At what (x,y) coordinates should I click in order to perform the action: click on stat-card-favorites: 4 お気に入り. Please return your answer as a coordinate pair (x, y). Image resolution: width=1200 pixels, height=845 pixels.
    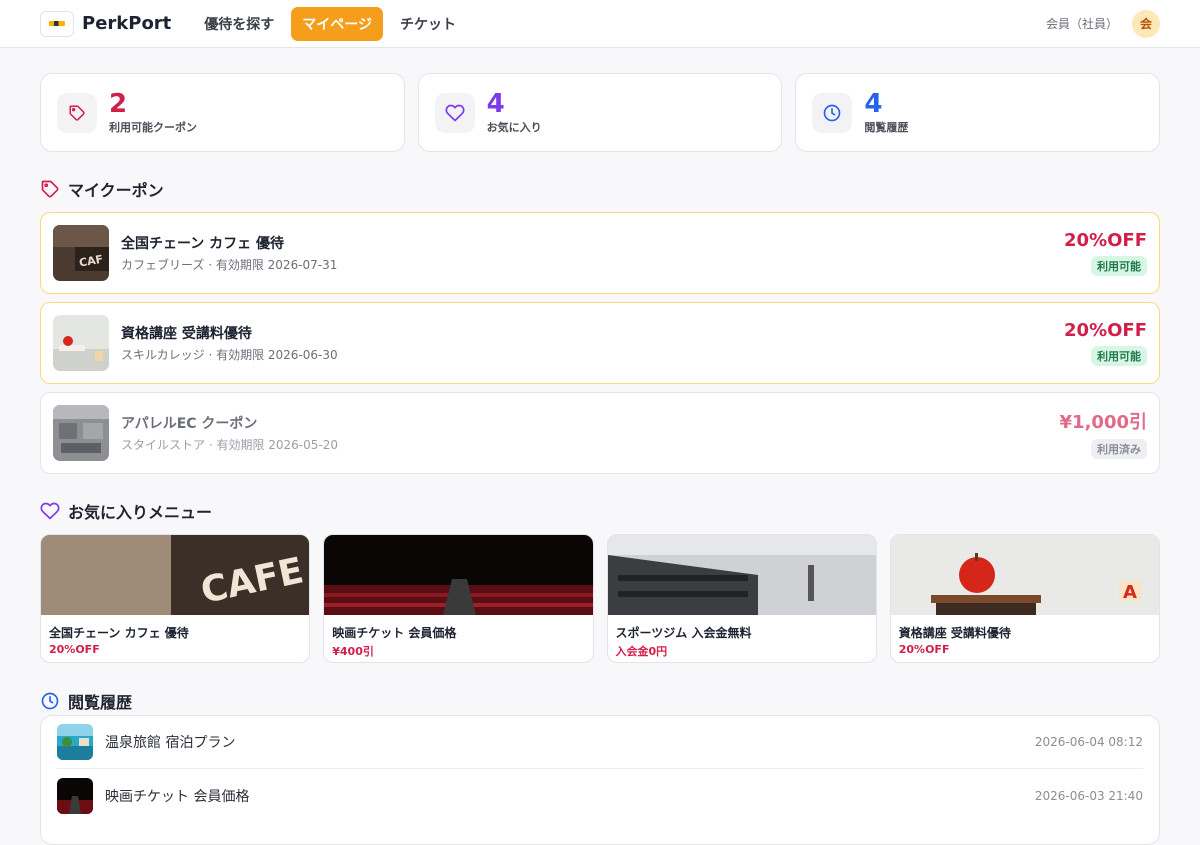
    Looking at the image, I should click on (600, 112).